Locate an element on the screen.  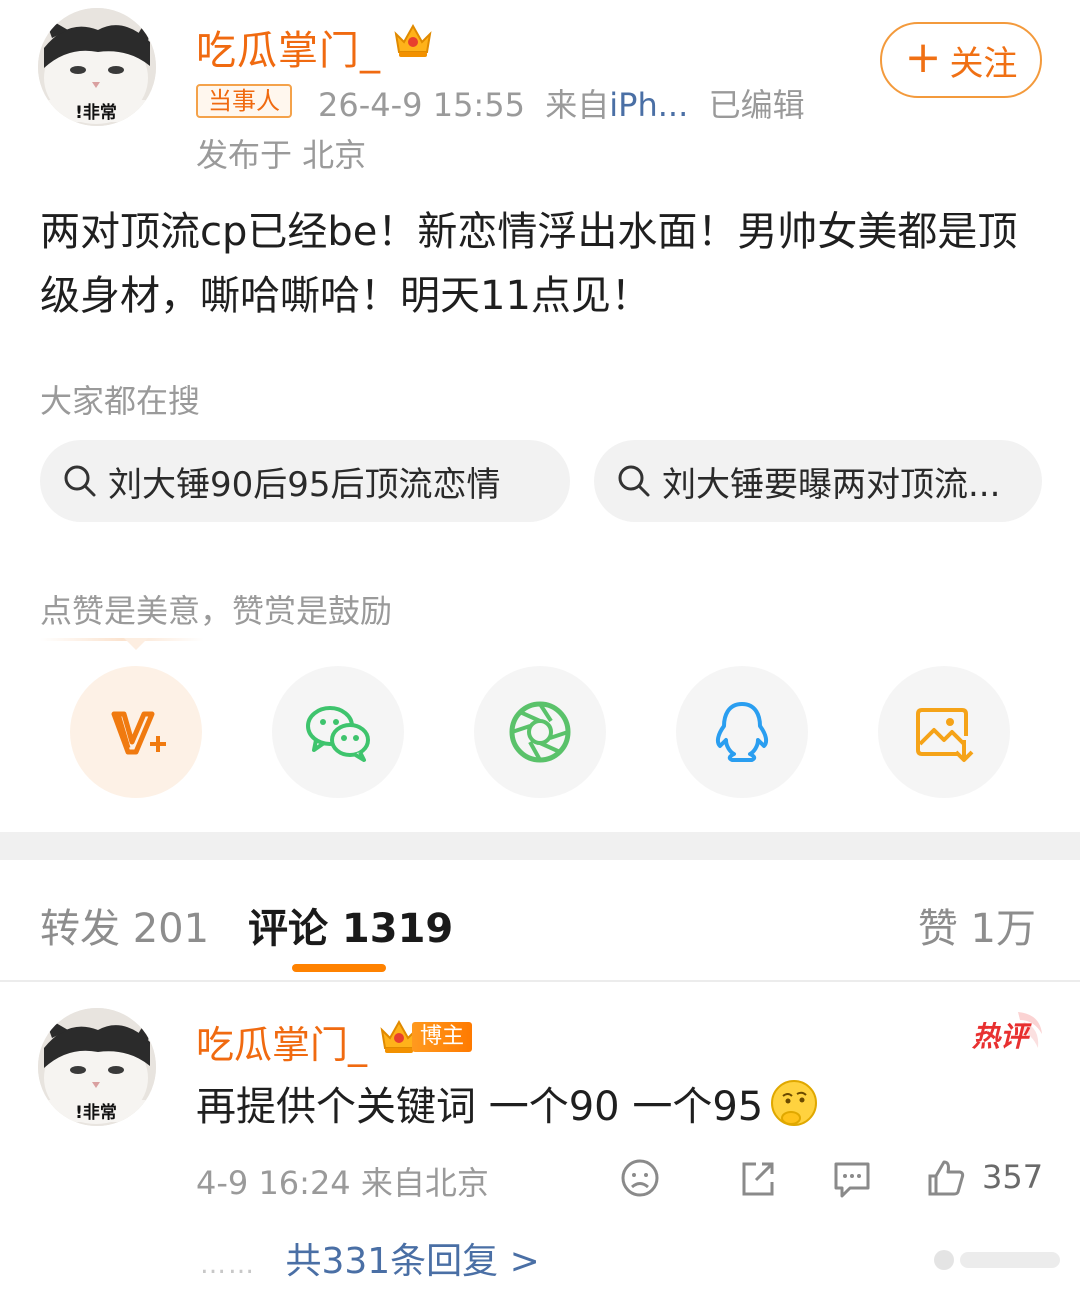
reward-divider is located at coordinates (122, 639).